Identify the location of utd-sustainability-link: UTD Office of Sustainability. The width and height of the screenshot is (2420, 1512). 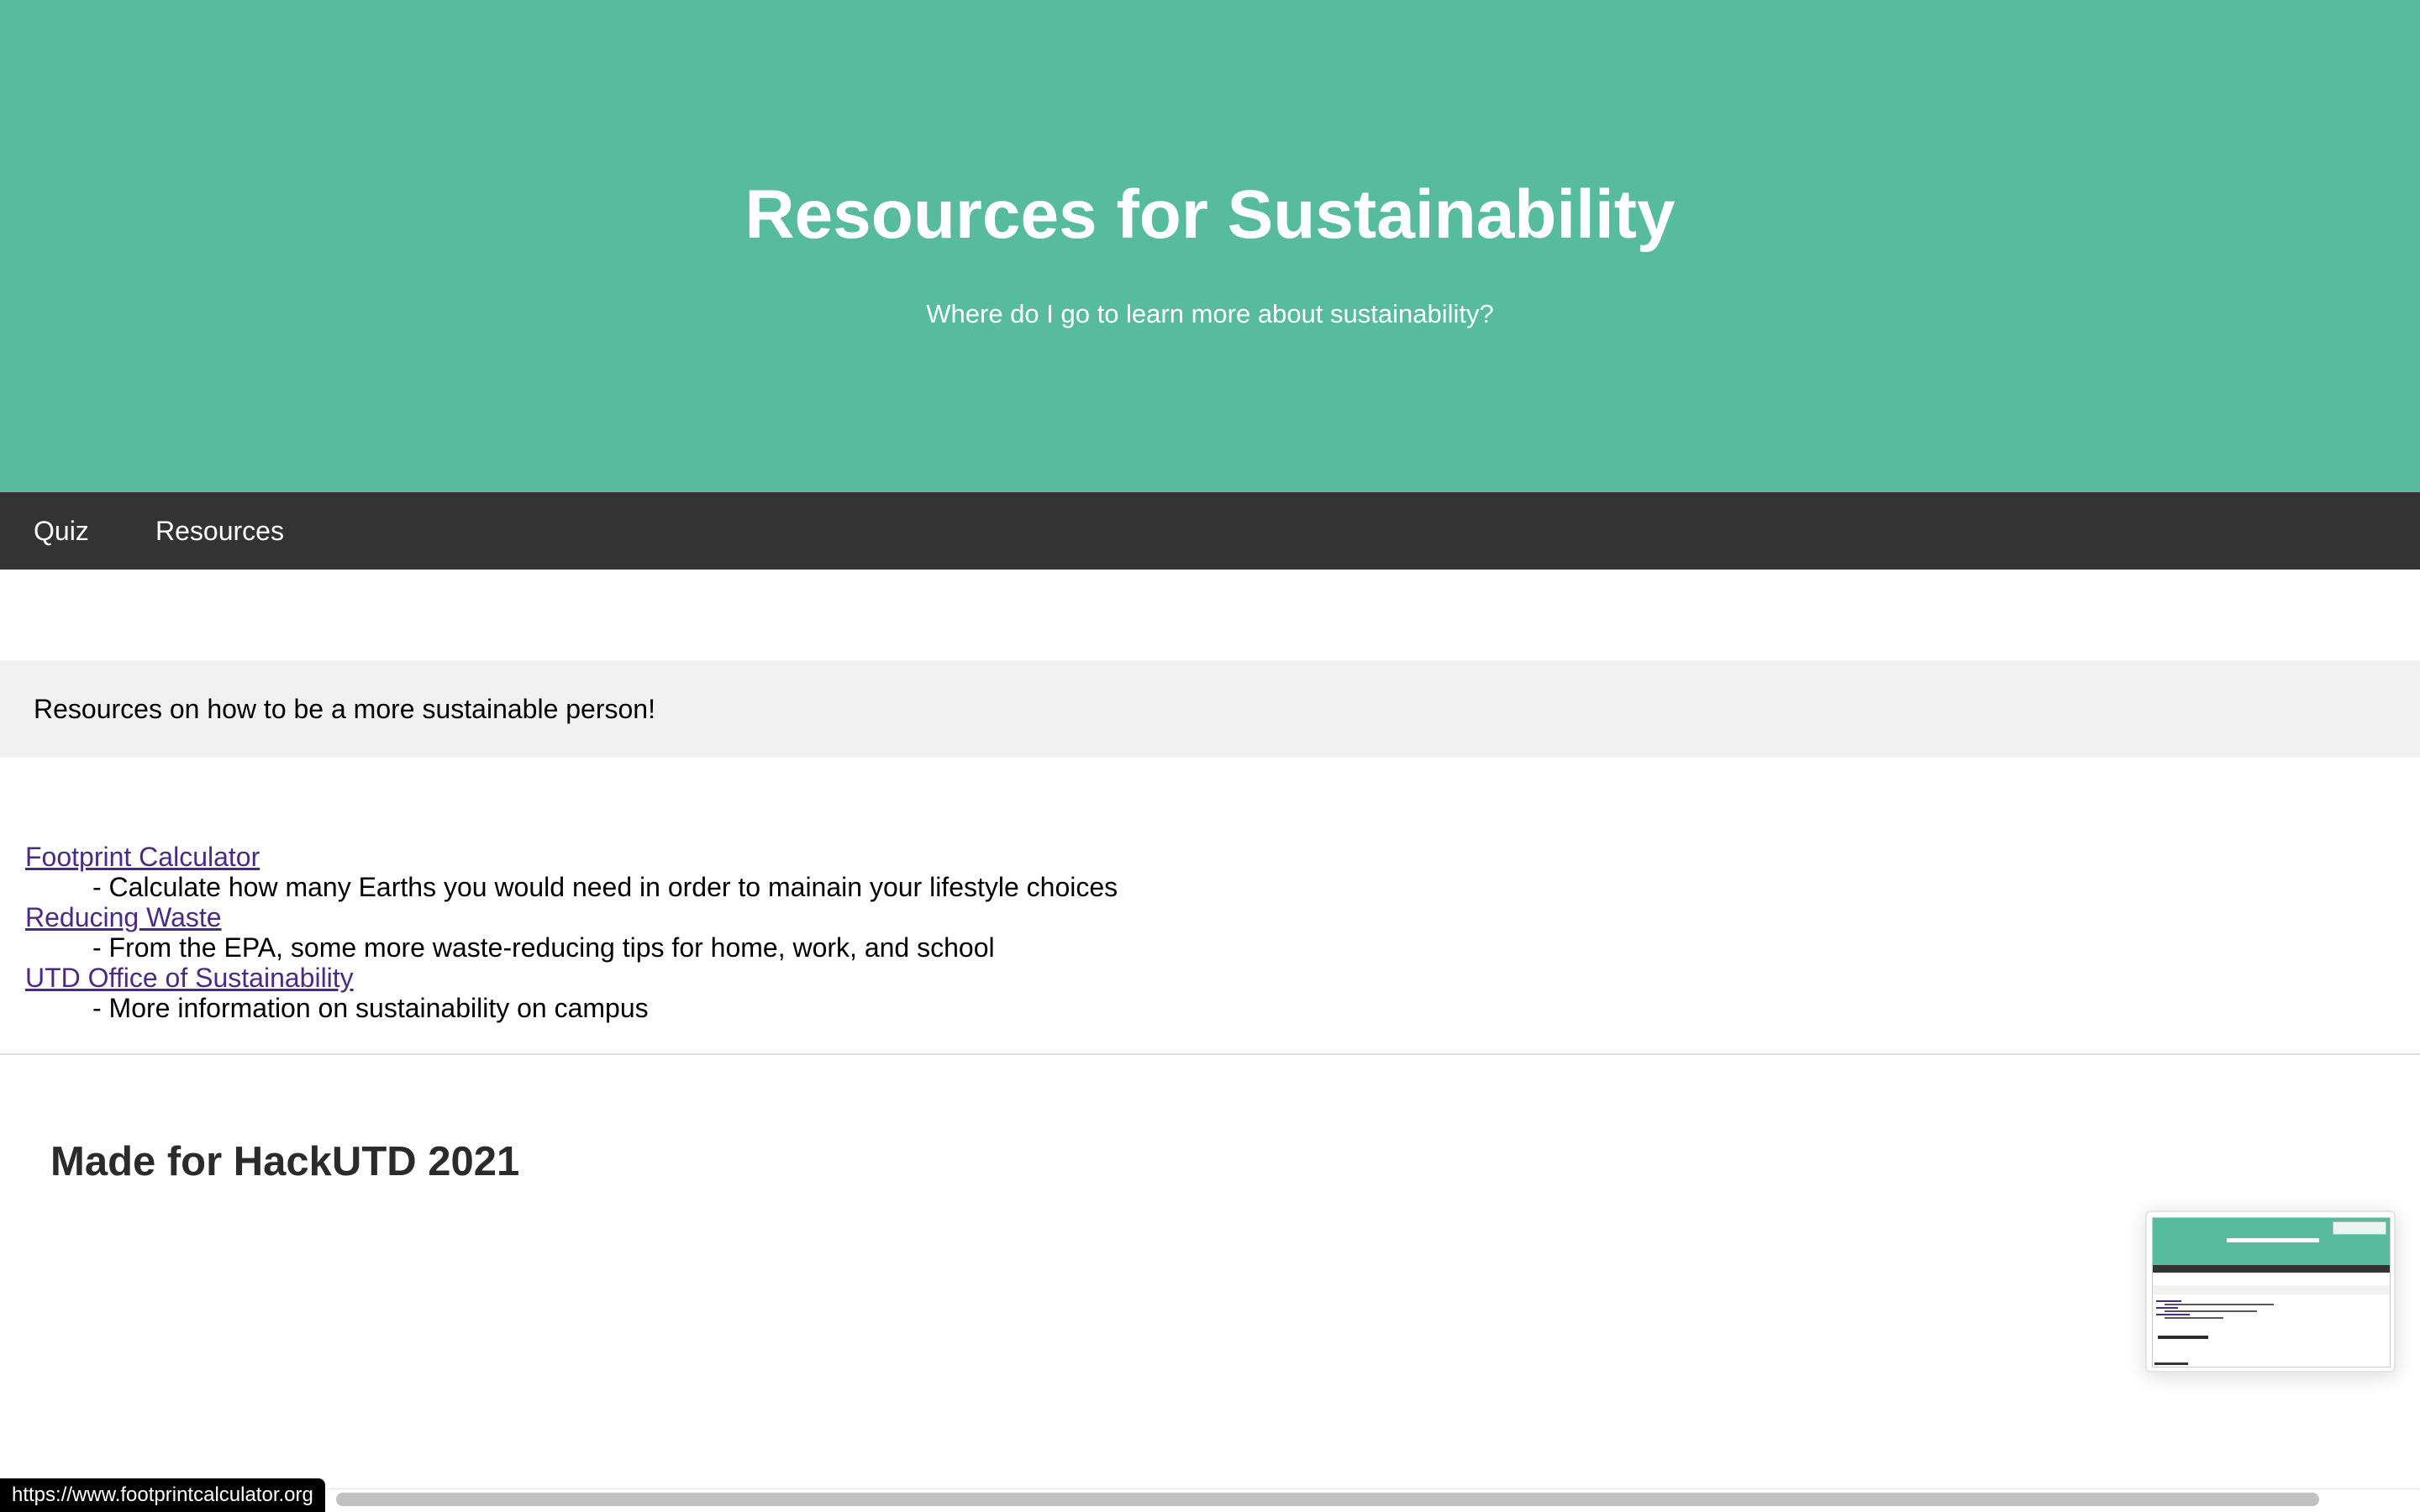
(189, 978).